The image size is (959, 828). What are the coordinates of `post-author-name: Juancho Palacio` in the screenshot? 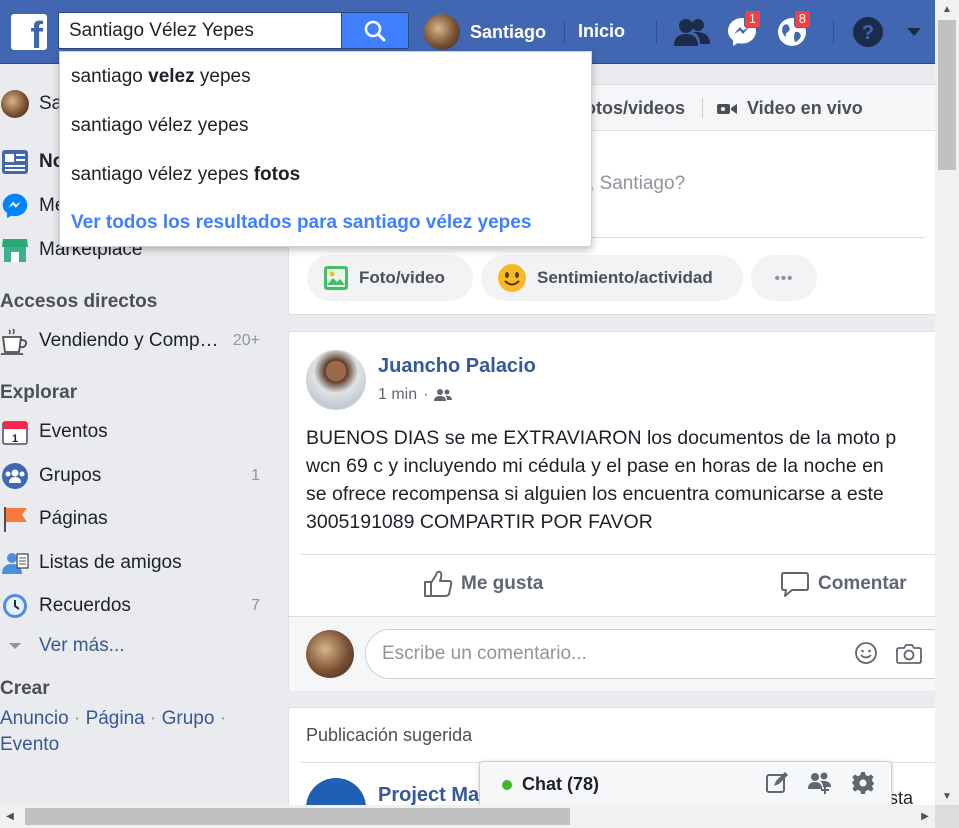 It's located at (457, 366).